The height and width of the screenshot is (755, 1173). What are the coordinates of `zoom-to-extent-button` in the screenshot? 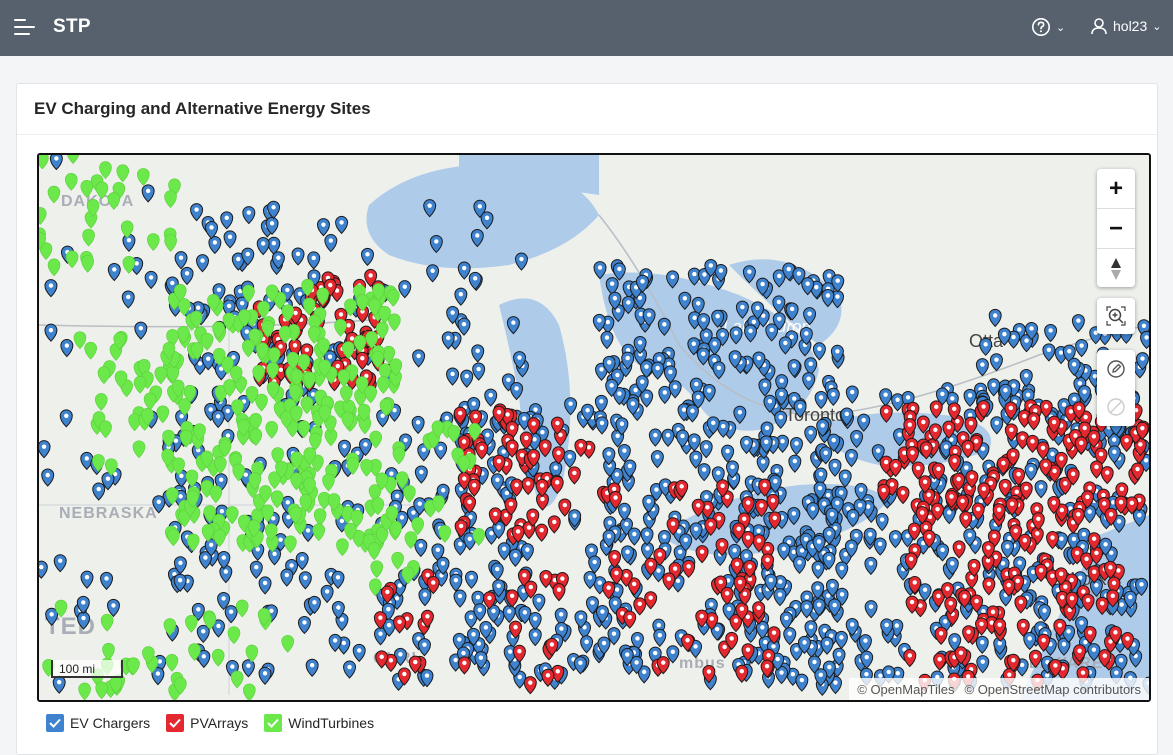 It's located at (1116, 316).